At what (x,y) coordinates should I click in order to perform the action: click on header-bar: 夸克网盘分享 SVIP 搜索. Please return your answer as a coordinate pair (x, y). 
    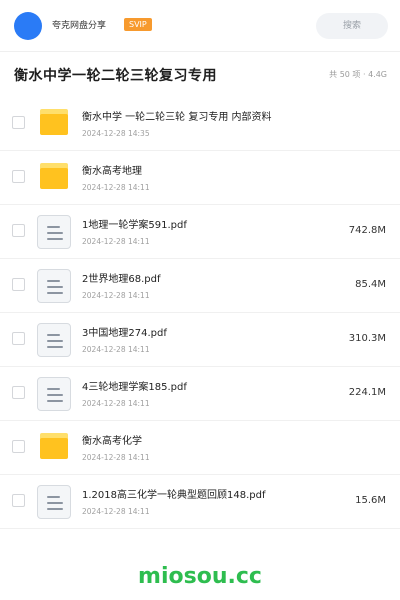
    Looking at the image, I should click on (200, 26).